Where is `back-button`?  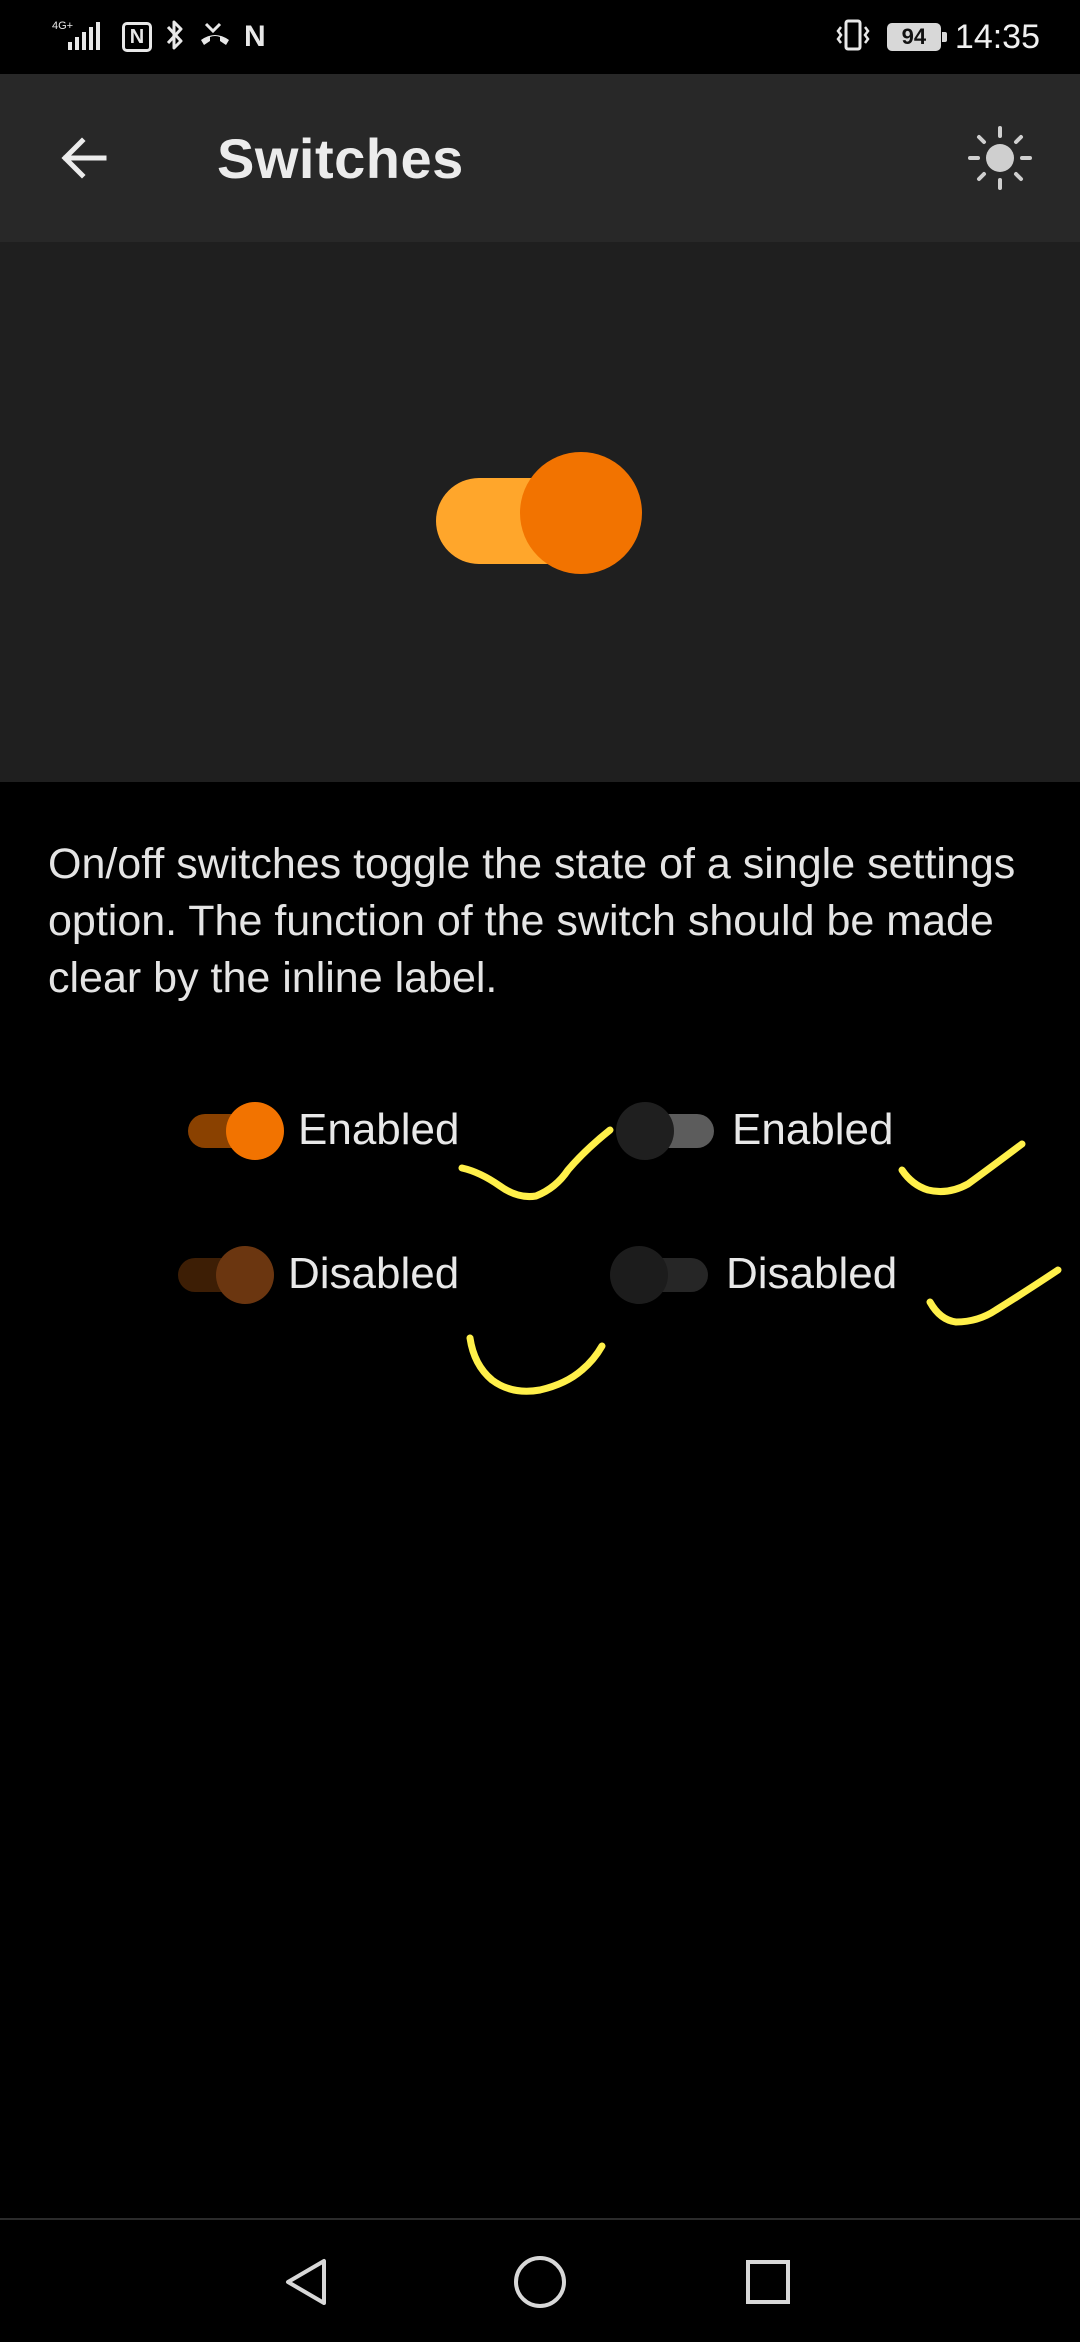
back-button is located at coordinates (84, 158).